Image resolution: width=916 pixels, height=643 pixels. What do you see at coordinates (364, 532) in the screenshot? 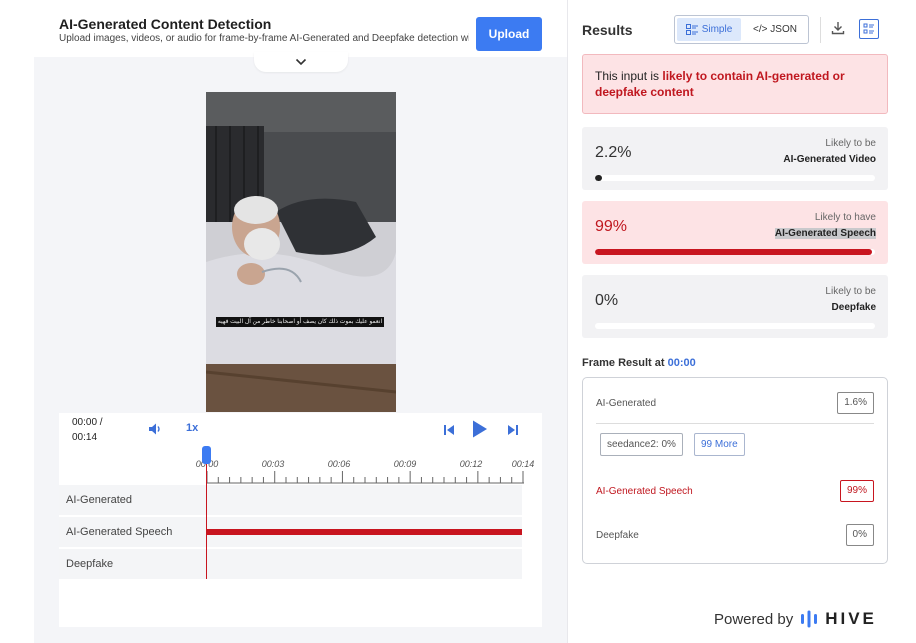
I see `speech-detection-bar` at bounding box center [364, 532].